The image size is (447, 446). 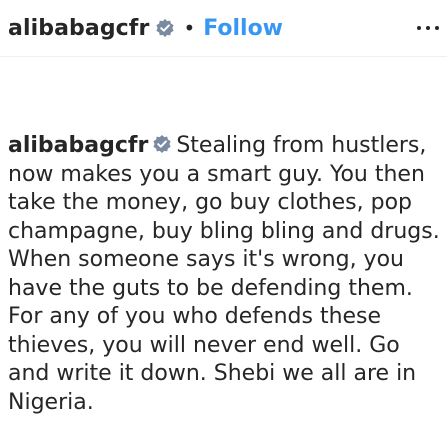 I want to click on caption-username-link: alibabagcfr, so click(x=78, y=145).